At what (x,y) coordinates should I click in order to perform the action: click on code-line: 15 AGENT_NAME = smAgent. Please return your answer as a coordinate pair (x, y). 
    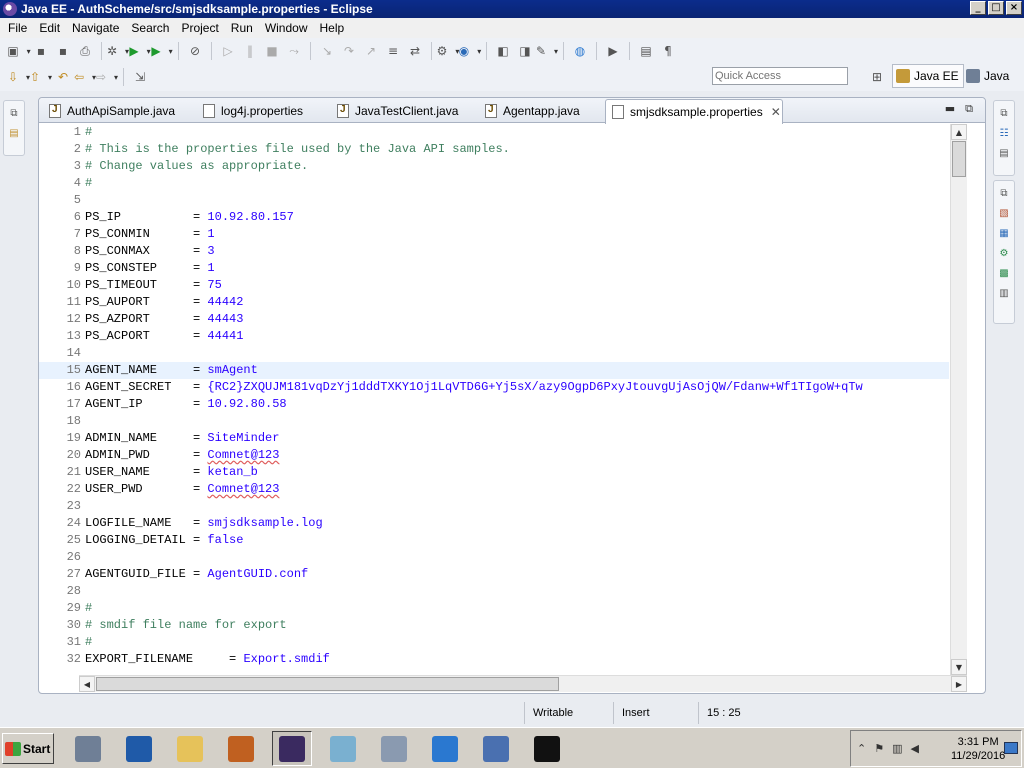
    Looking at the image, I should click on (494, 370).